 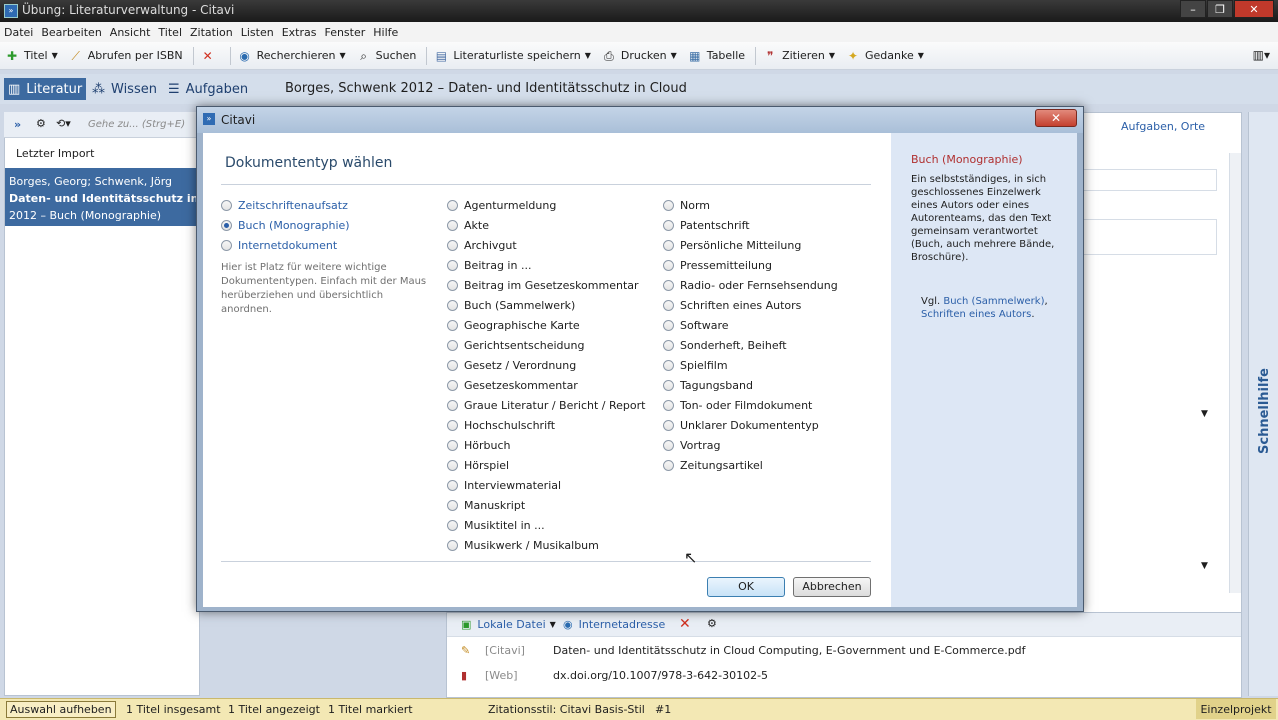 What do you see at coordinates (660, 675) in the screenshot?
I see `location-link: dx.doi.org/10.1007/978-3-642-30102-5` at bounding box center [660, 675].